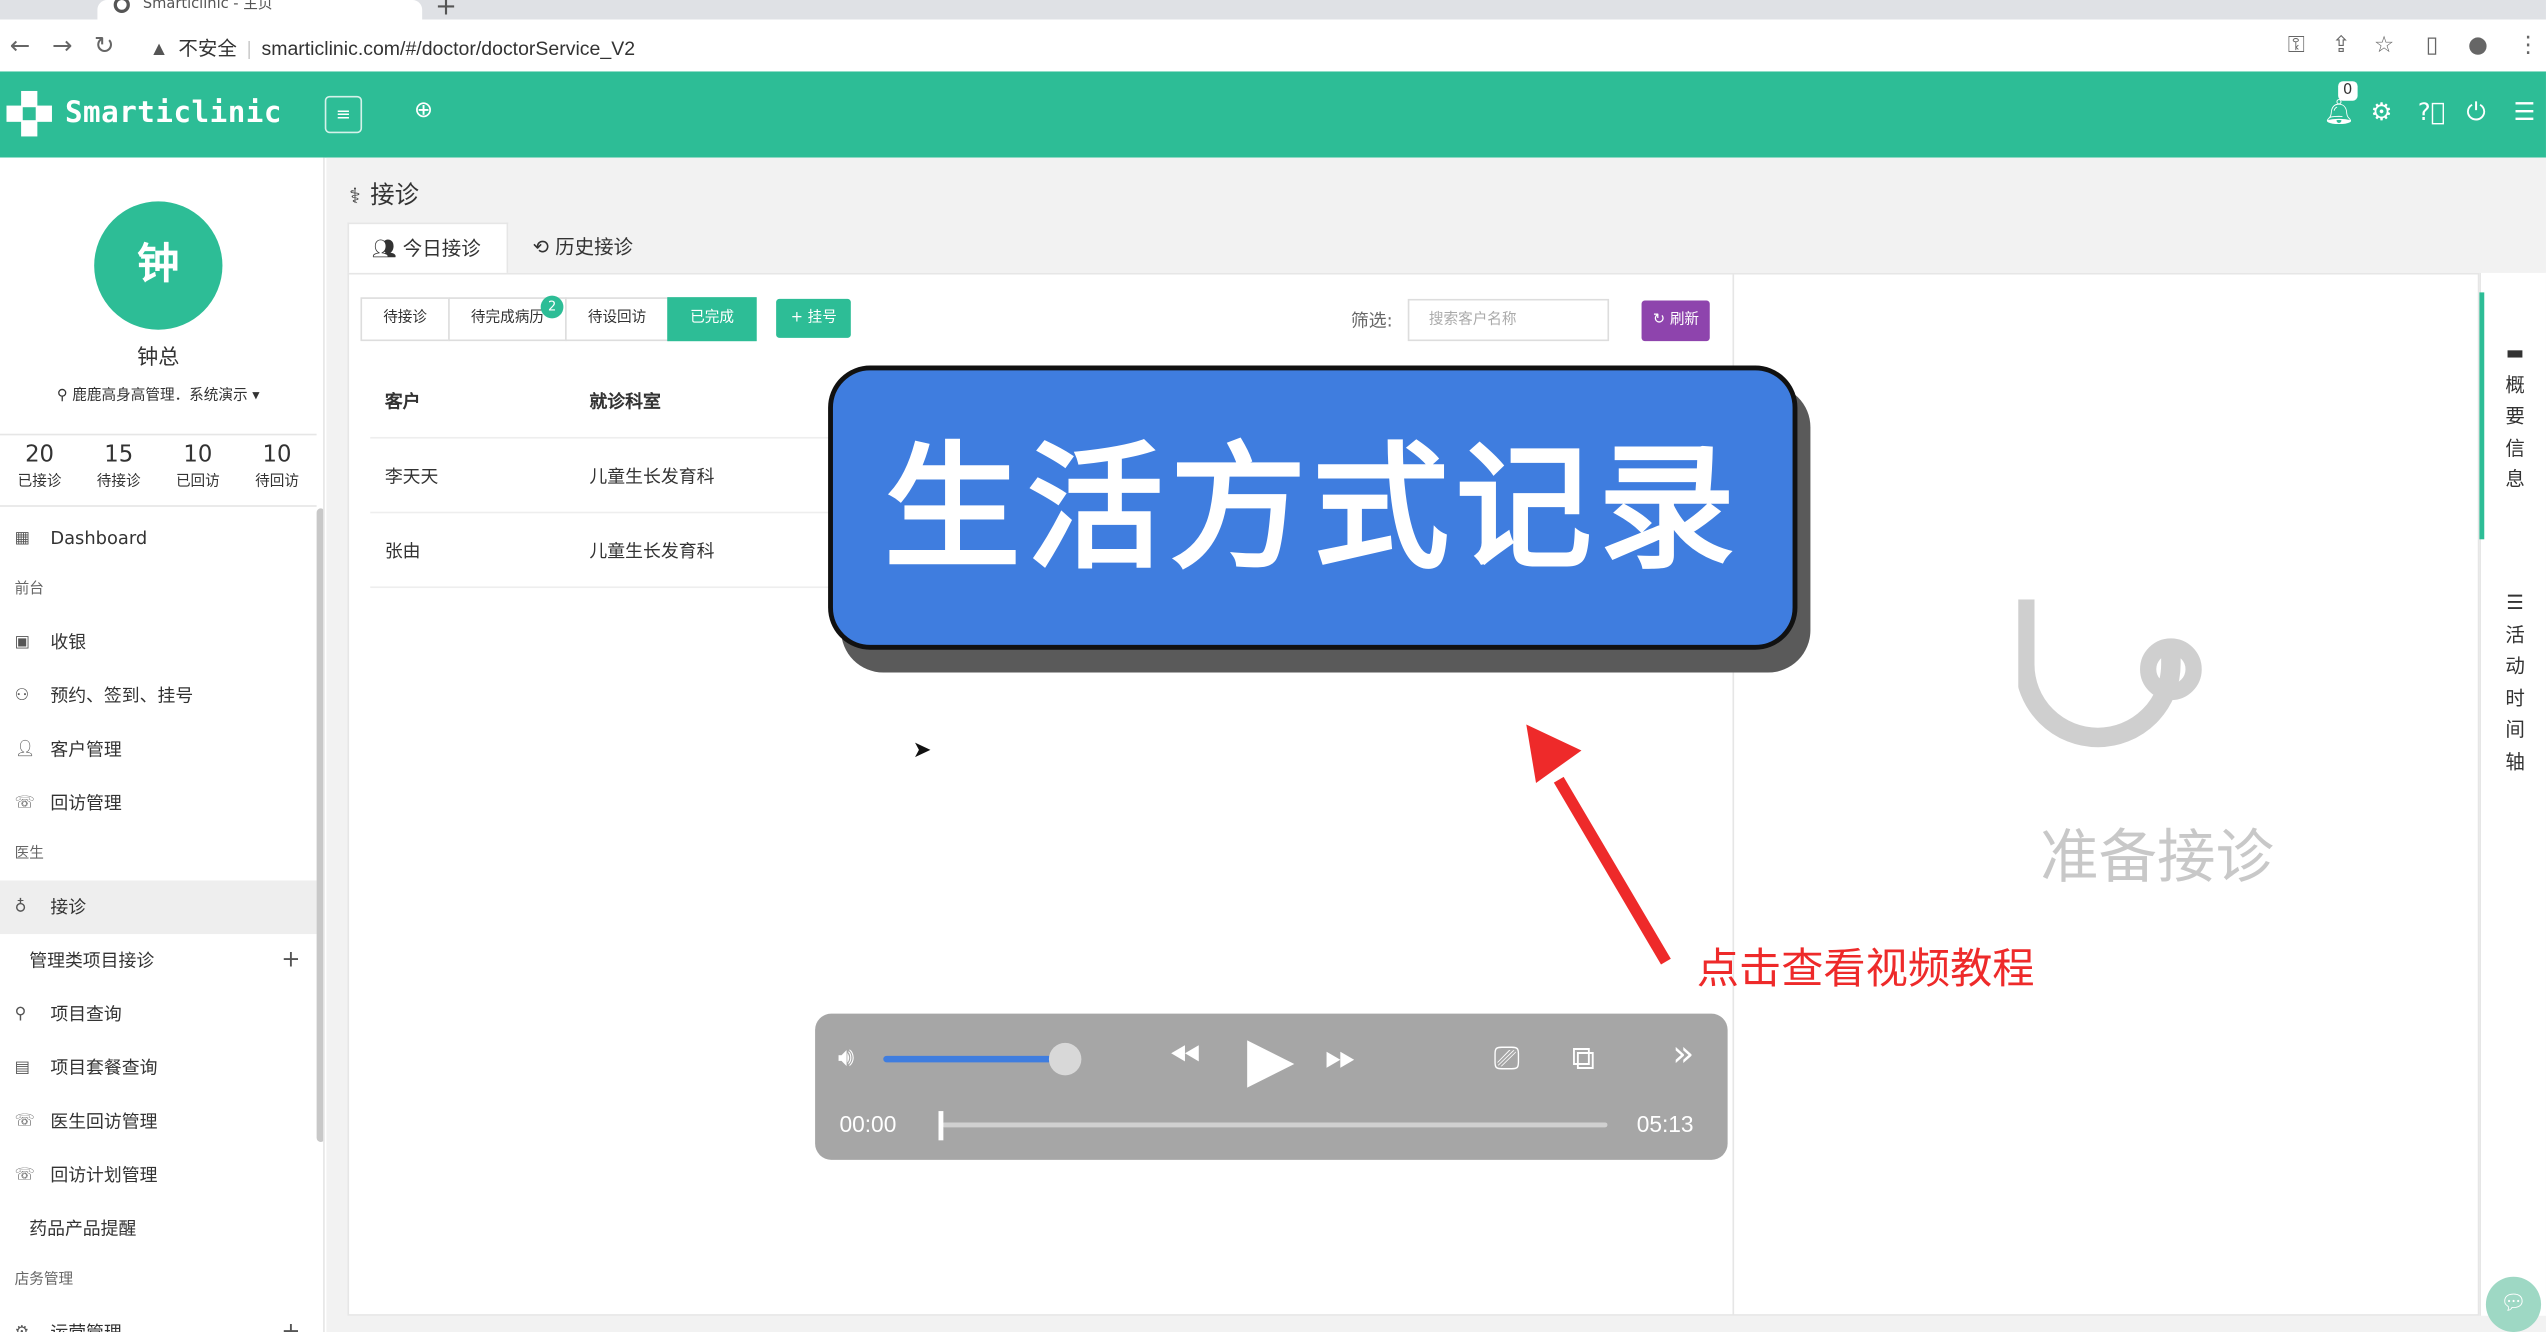 The width and height of the screenshot is (2546, 1332). I want to click on tab-summary: ▬ 概要信息, so click(2515, 417).